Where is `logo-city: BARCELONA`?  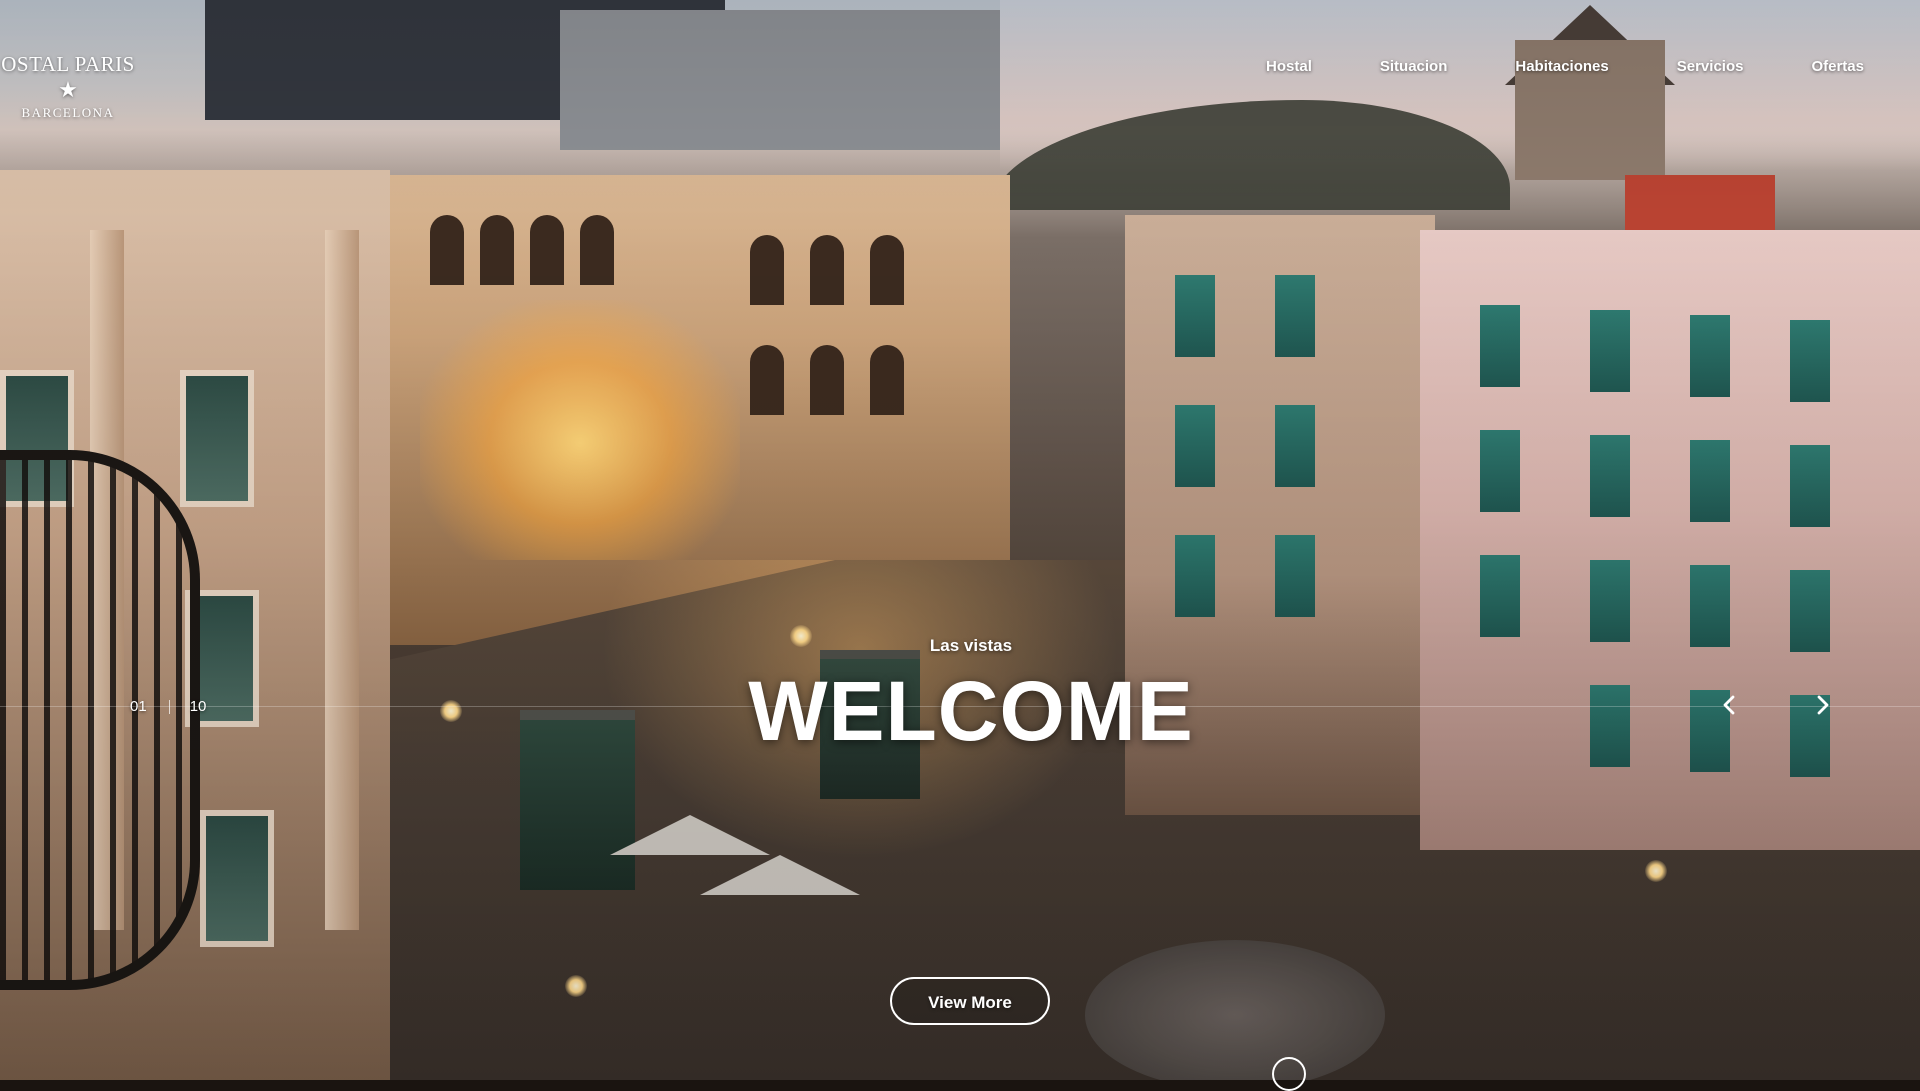 logo-city: BARCELONA is located at coordinates (68, 112).